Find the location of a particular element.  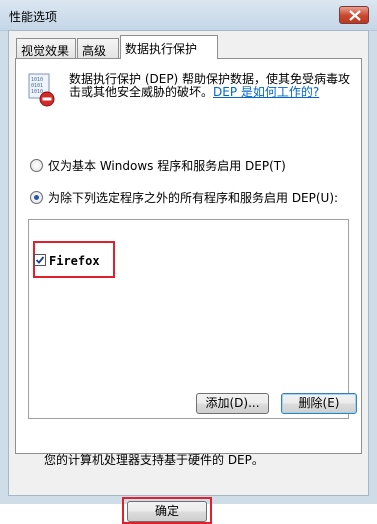

close-icon is located at coordinates (355, 15).